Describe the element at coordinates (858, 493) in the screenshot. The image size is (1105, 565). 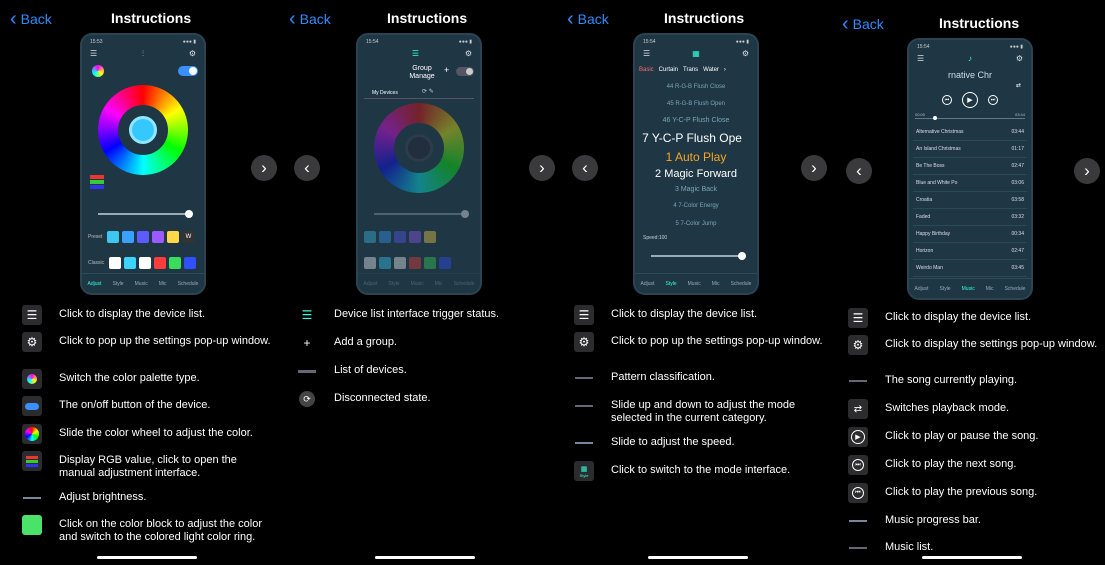
I see `previous-icon: ⏮` at that location.